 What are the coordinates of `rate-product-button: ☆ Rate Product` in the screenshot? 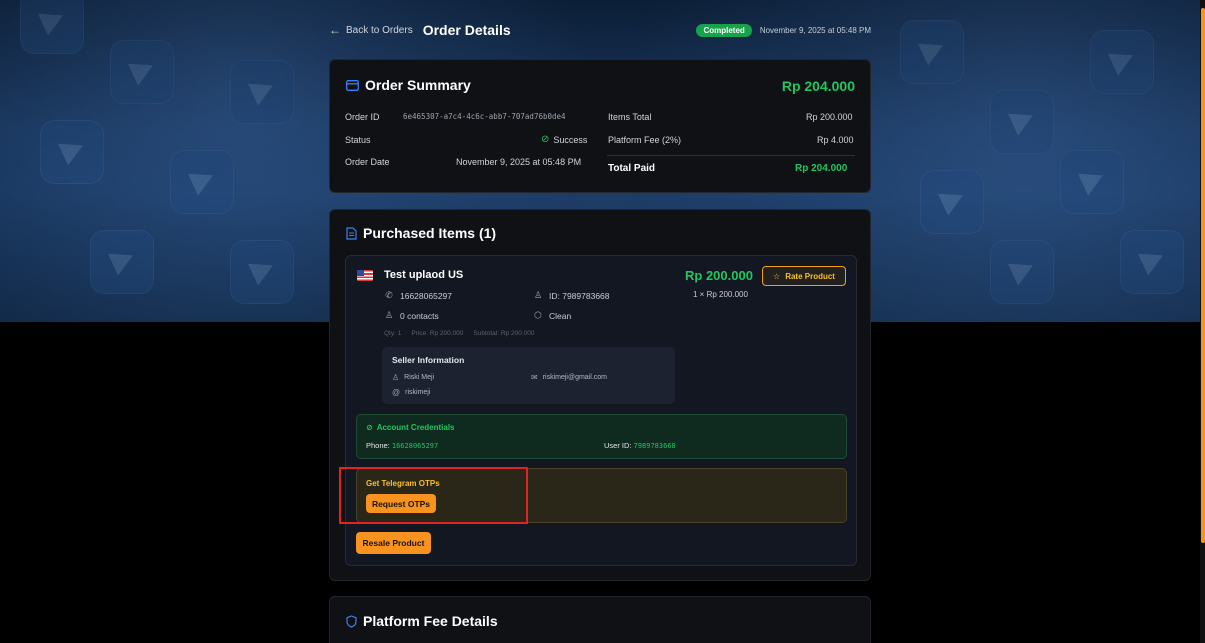 It's located at (804, 276).